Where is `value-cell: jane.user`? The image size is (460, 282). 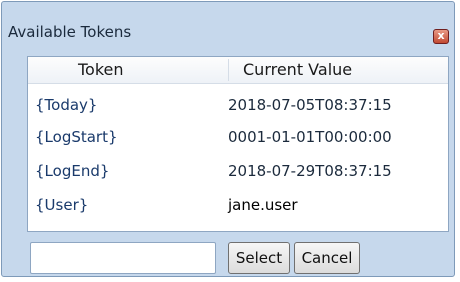
value-cell: jane.user is located at coordinates (263, 205).